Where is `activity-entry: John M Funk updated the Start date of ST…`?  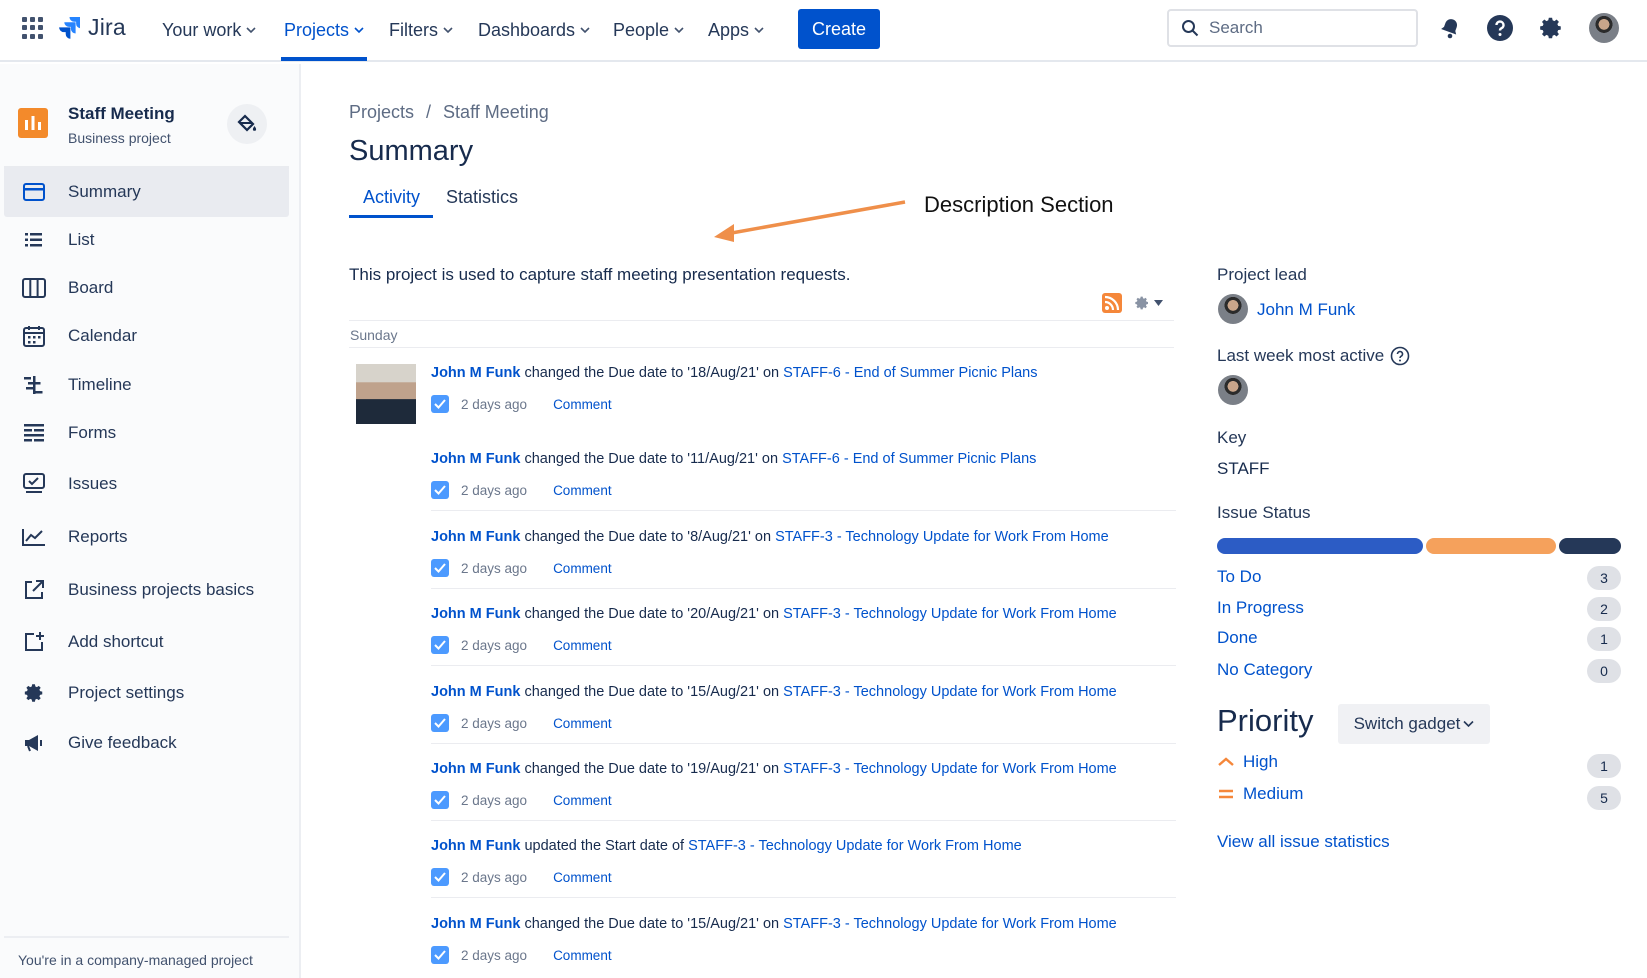
activity-entry: John M Funk updated the Start date of ST… is located at coordinates (803, 862).